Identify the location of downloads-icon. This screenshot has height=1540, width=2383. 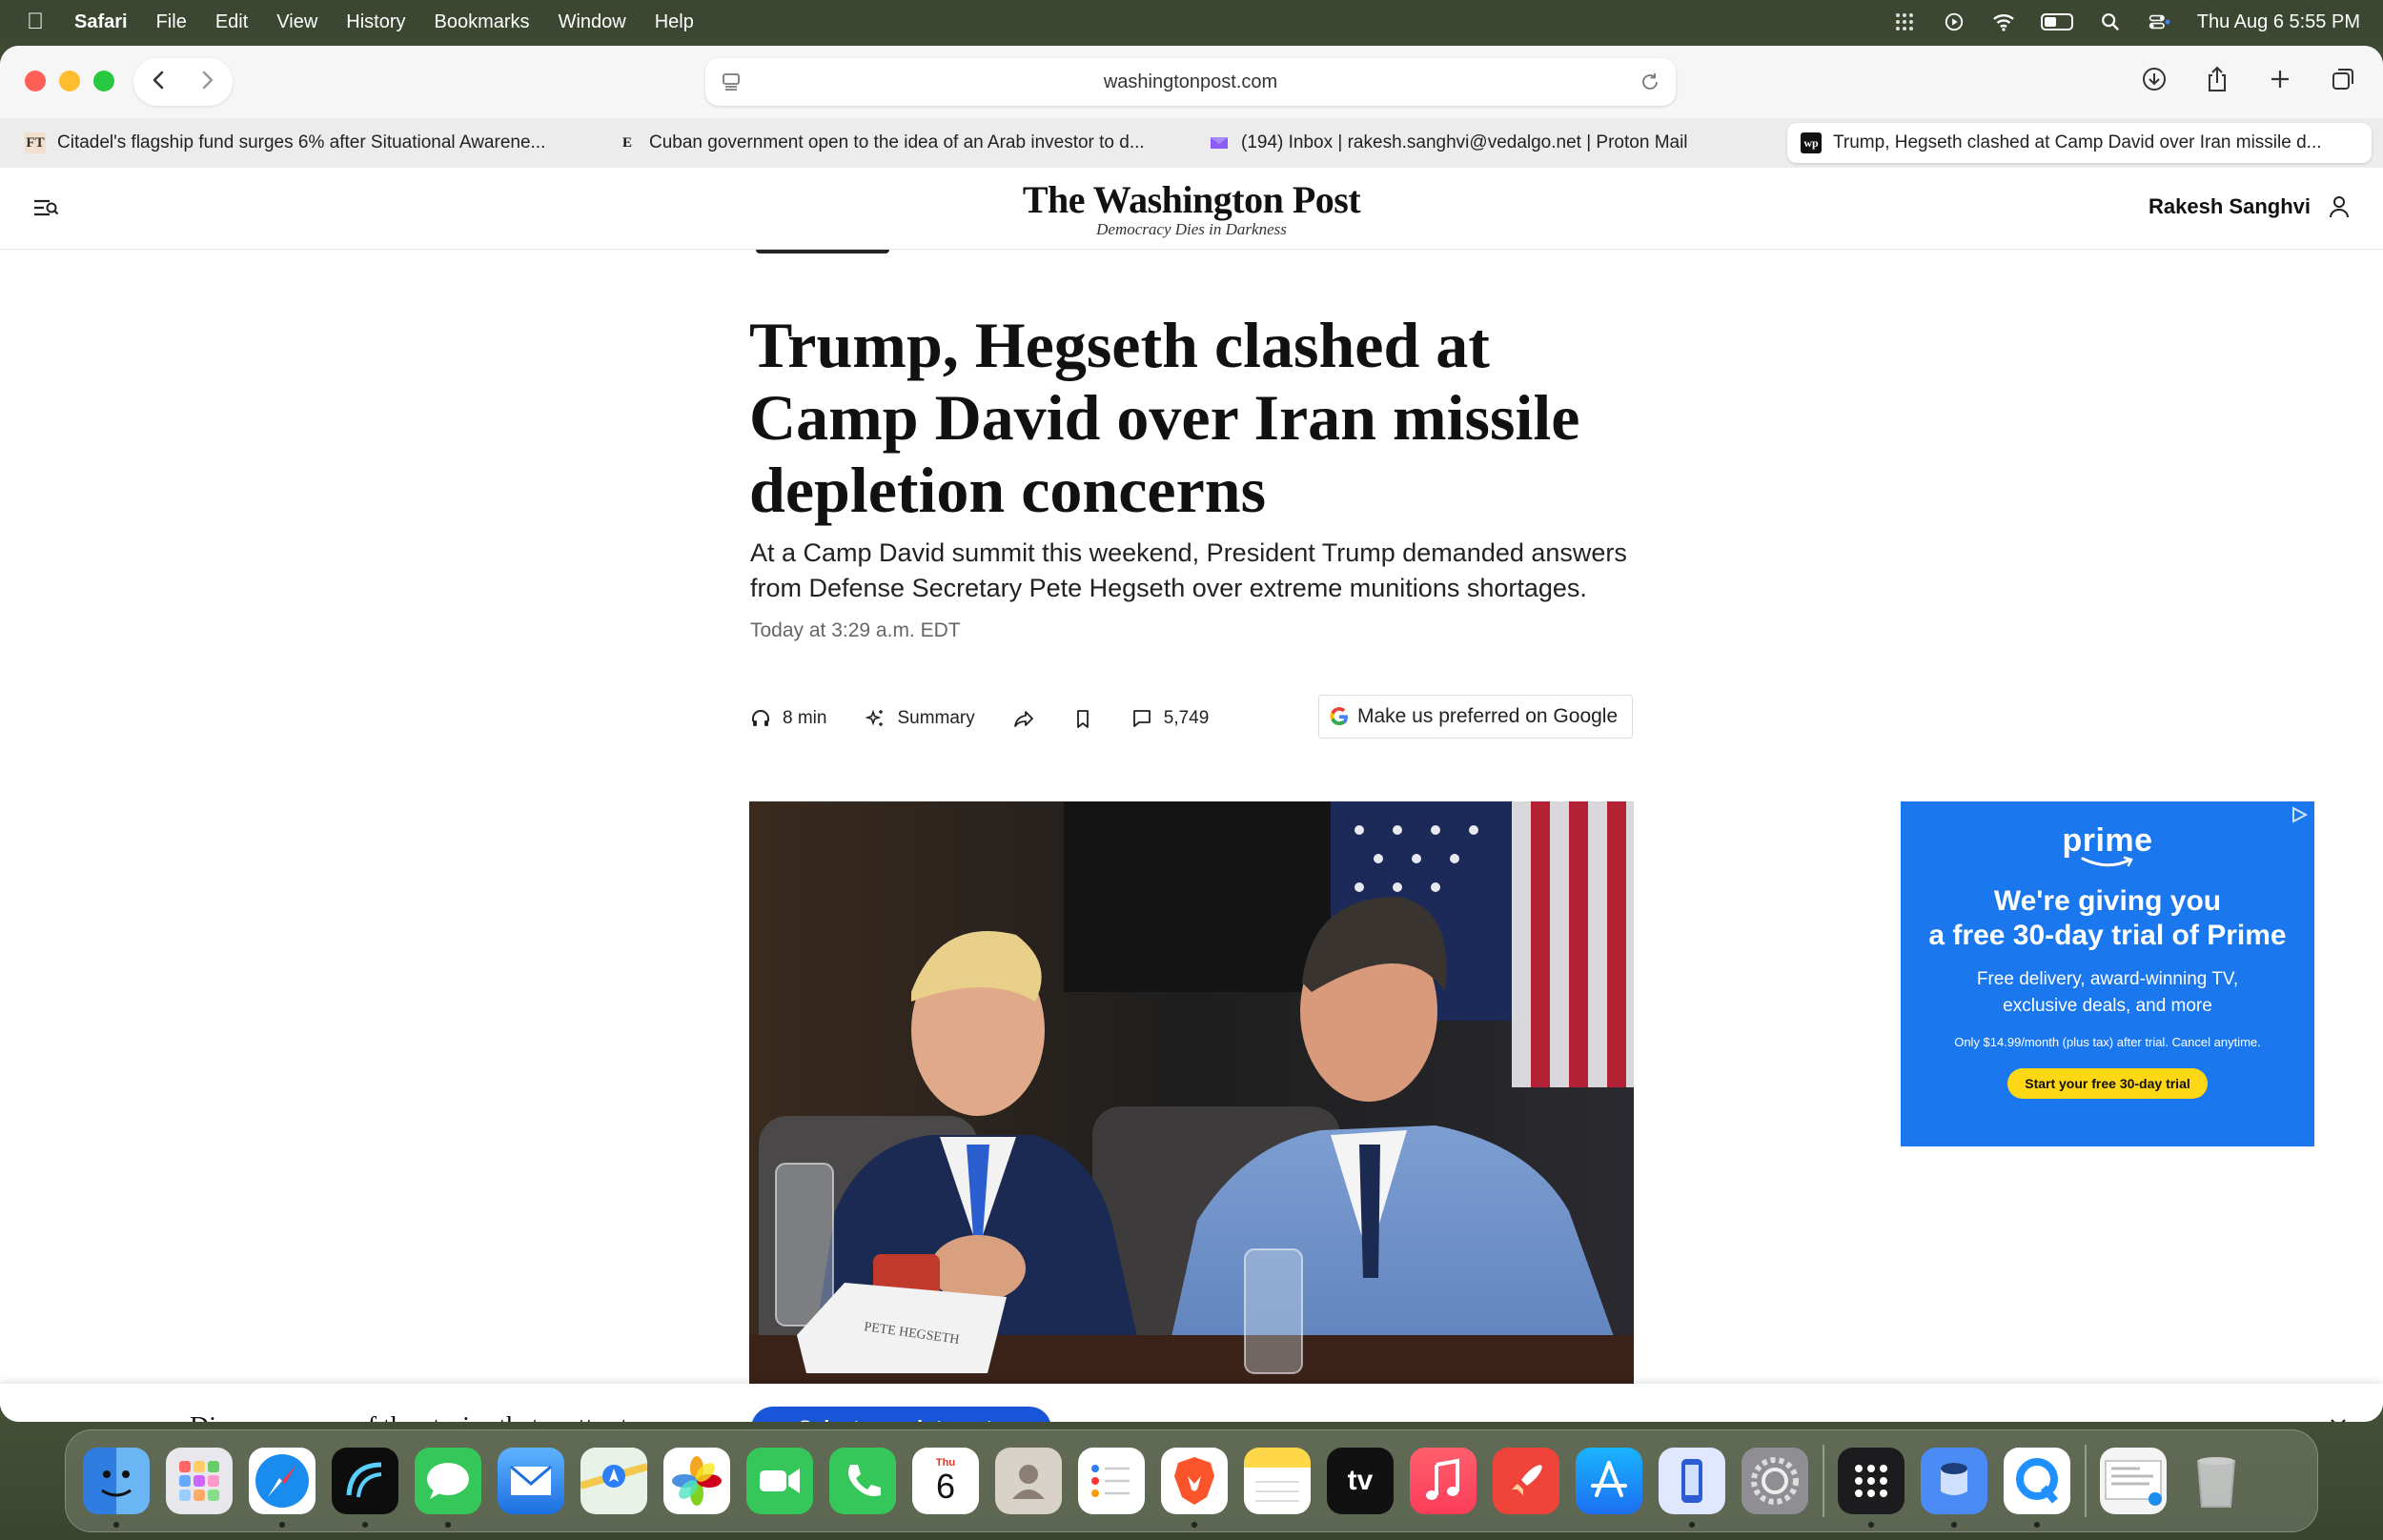
(2155, 79).